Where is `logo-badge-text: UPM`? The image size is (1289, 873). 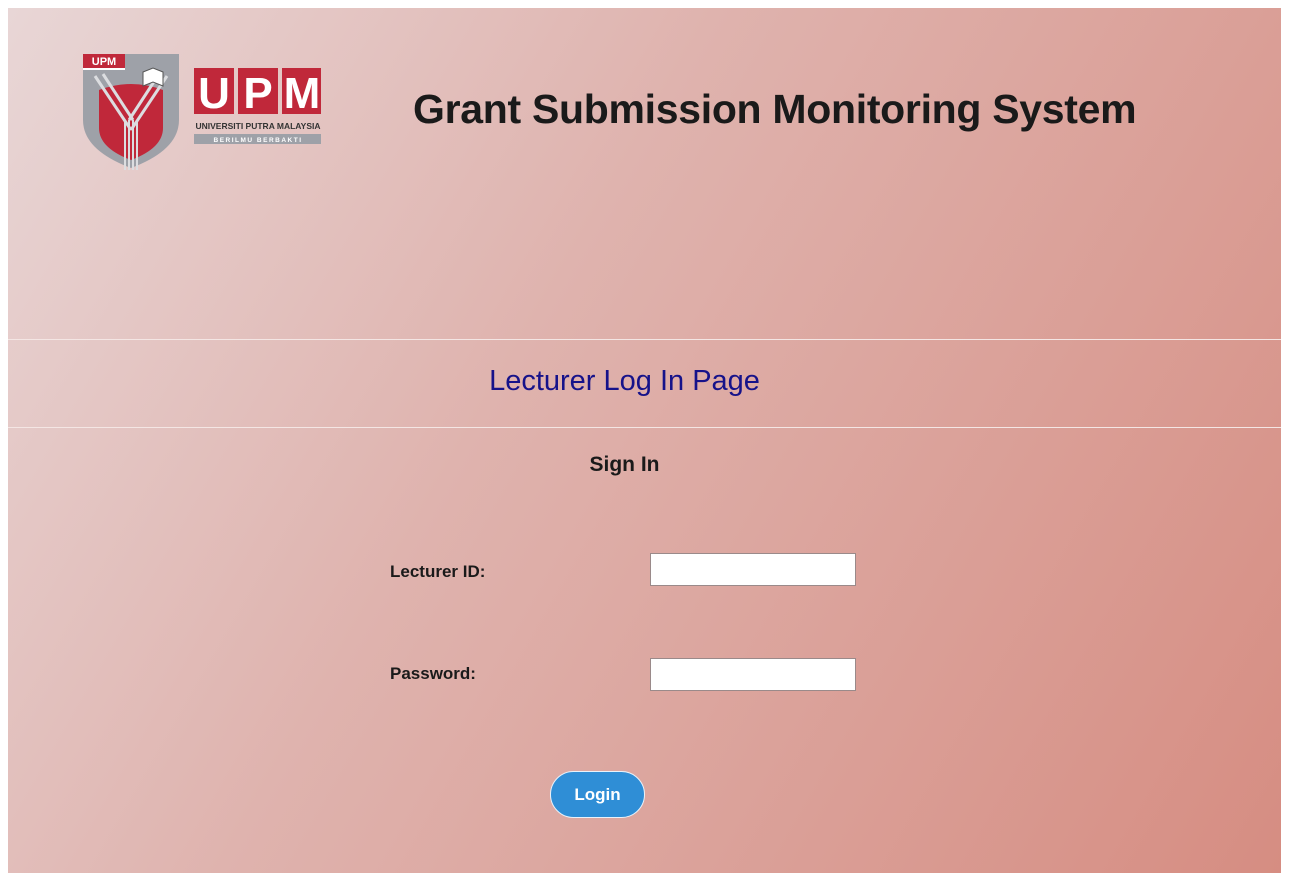
logo-badge-text: UPM is located at coordinates (104, 62).